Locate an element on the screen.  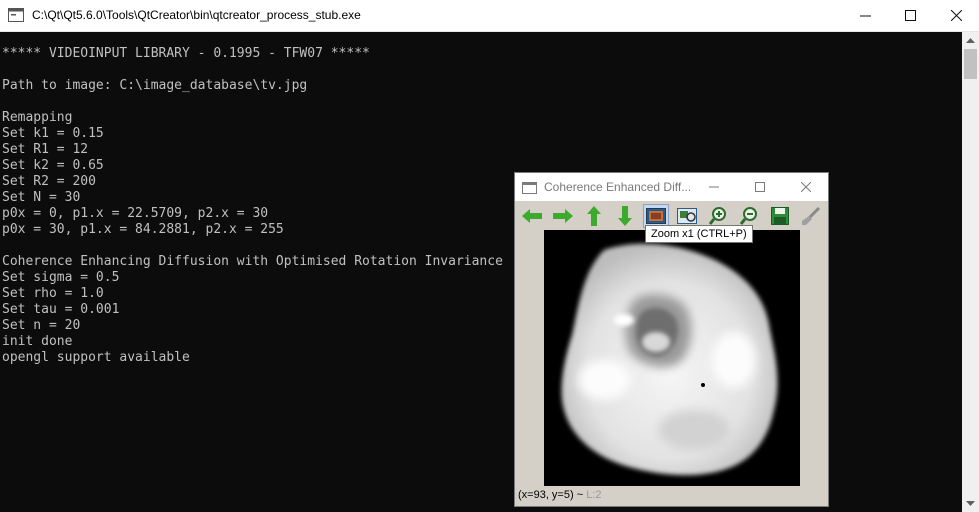
image-canvas is located at coordinates (672, 358).